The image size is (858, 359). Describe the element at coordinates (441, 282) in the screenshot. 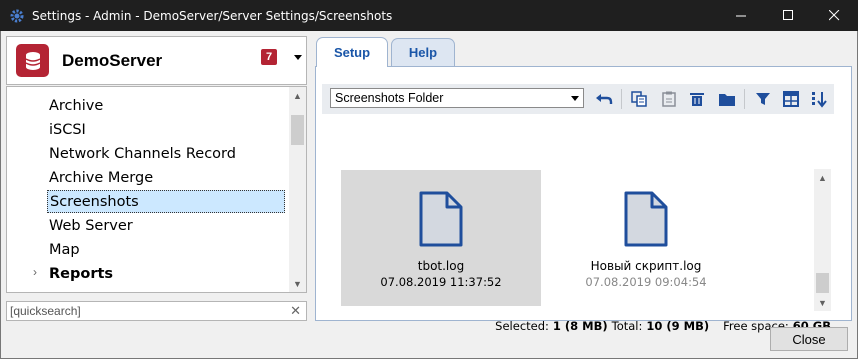

I see `file-date: 07.08.2019 11:37:52` at that location.